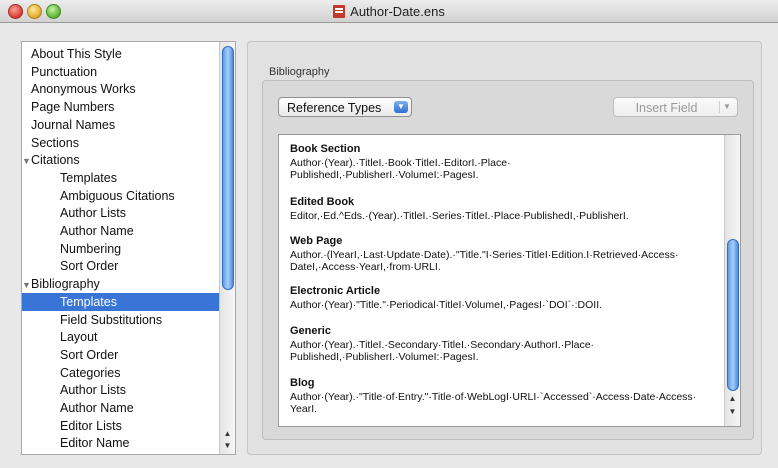 The image size is (778, 468). I want to click on sidebar-item-label: Page Numbers, so click(73, 107).